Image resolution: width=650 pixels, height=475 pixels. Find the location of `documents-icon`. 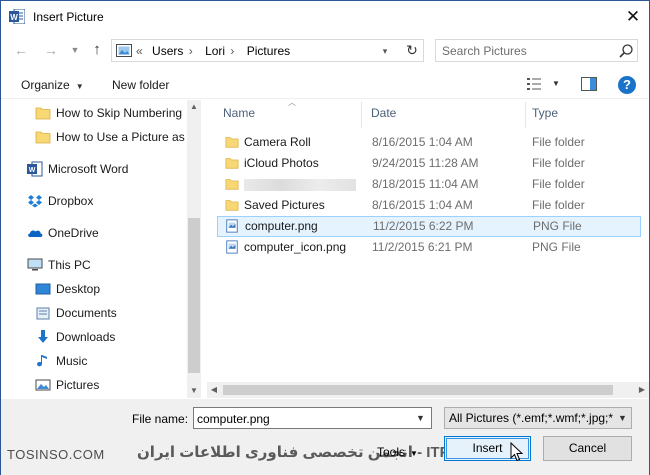

documents-icon is located at coordinates (43, 313).